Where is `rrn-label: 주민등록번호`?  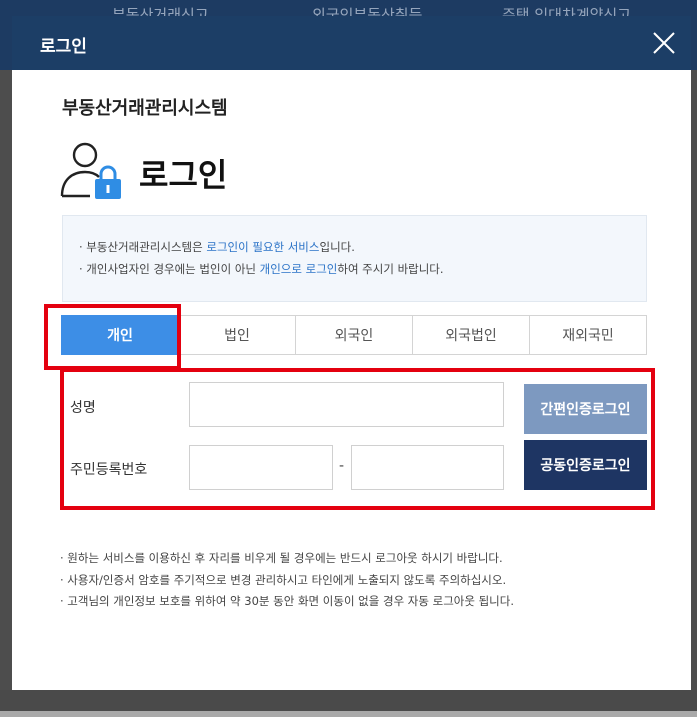
rrn-label: 주민등록번호 is located at coordinates (109, 470).